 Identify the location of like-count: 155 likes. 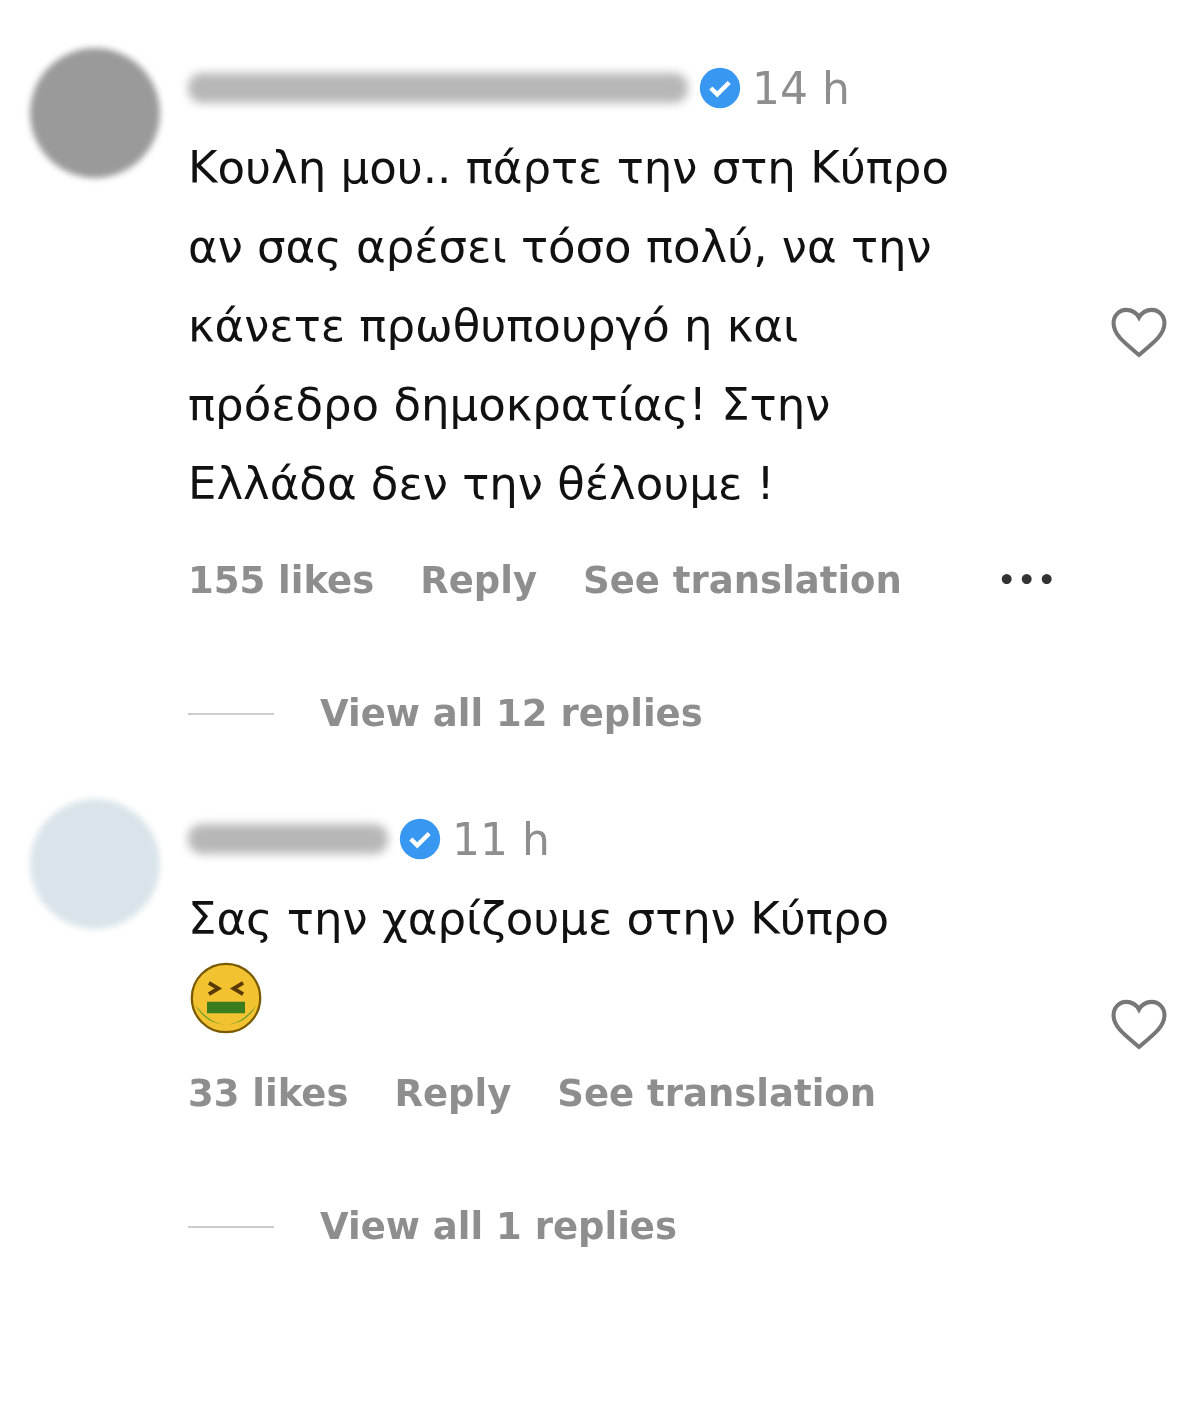
(281, 580).